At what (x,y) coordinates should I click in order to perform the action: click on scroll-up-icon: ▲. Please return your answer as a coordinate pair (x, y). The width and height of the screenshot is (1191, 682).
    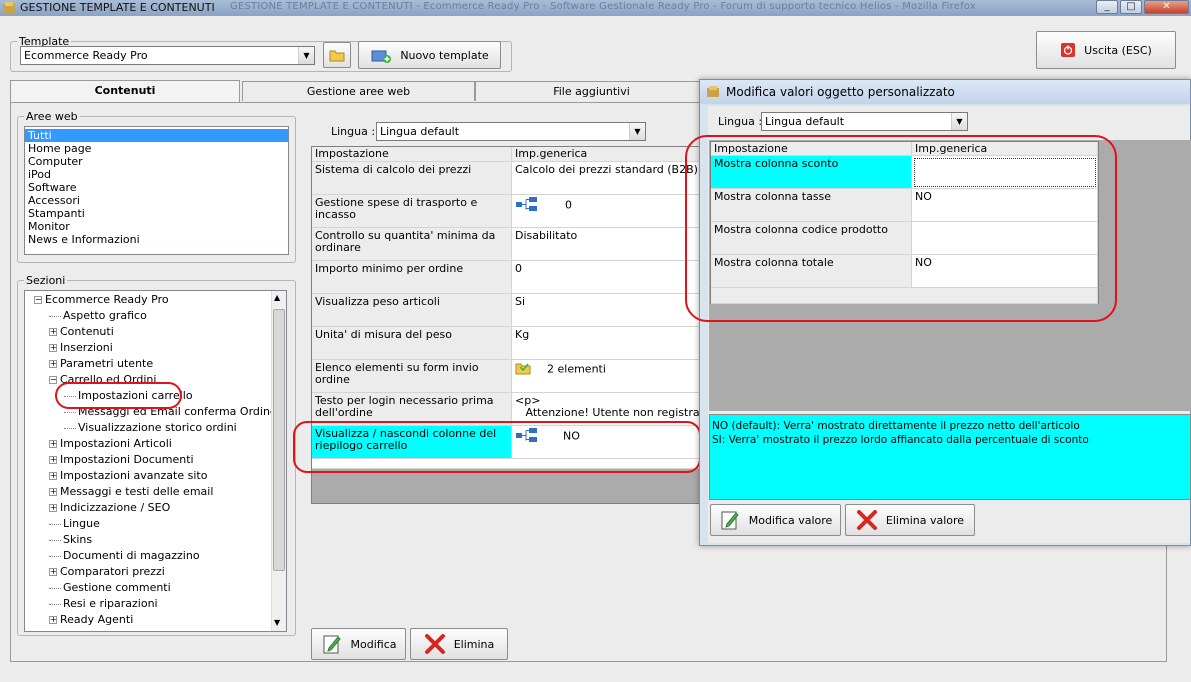
    Looking at the image, I should click on (277, 297).